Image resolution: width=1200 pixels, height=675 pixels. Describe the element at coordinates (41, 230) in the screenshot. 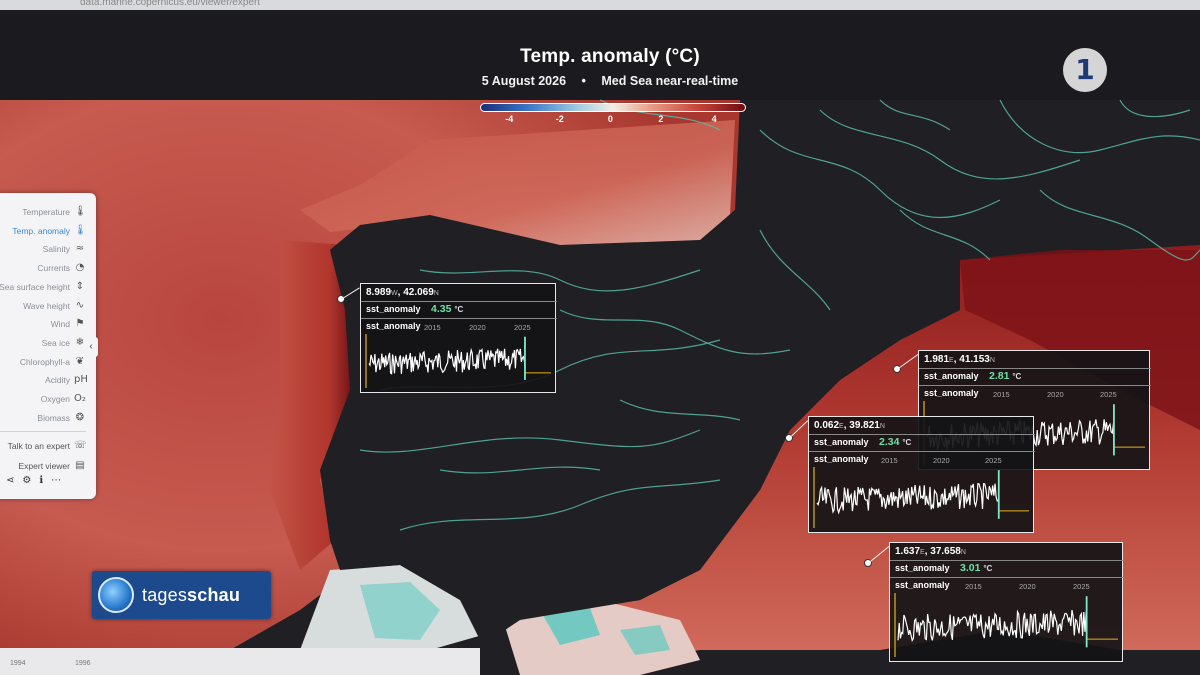

I see `sidebar-item-label: Temp. anomaly` at that location.